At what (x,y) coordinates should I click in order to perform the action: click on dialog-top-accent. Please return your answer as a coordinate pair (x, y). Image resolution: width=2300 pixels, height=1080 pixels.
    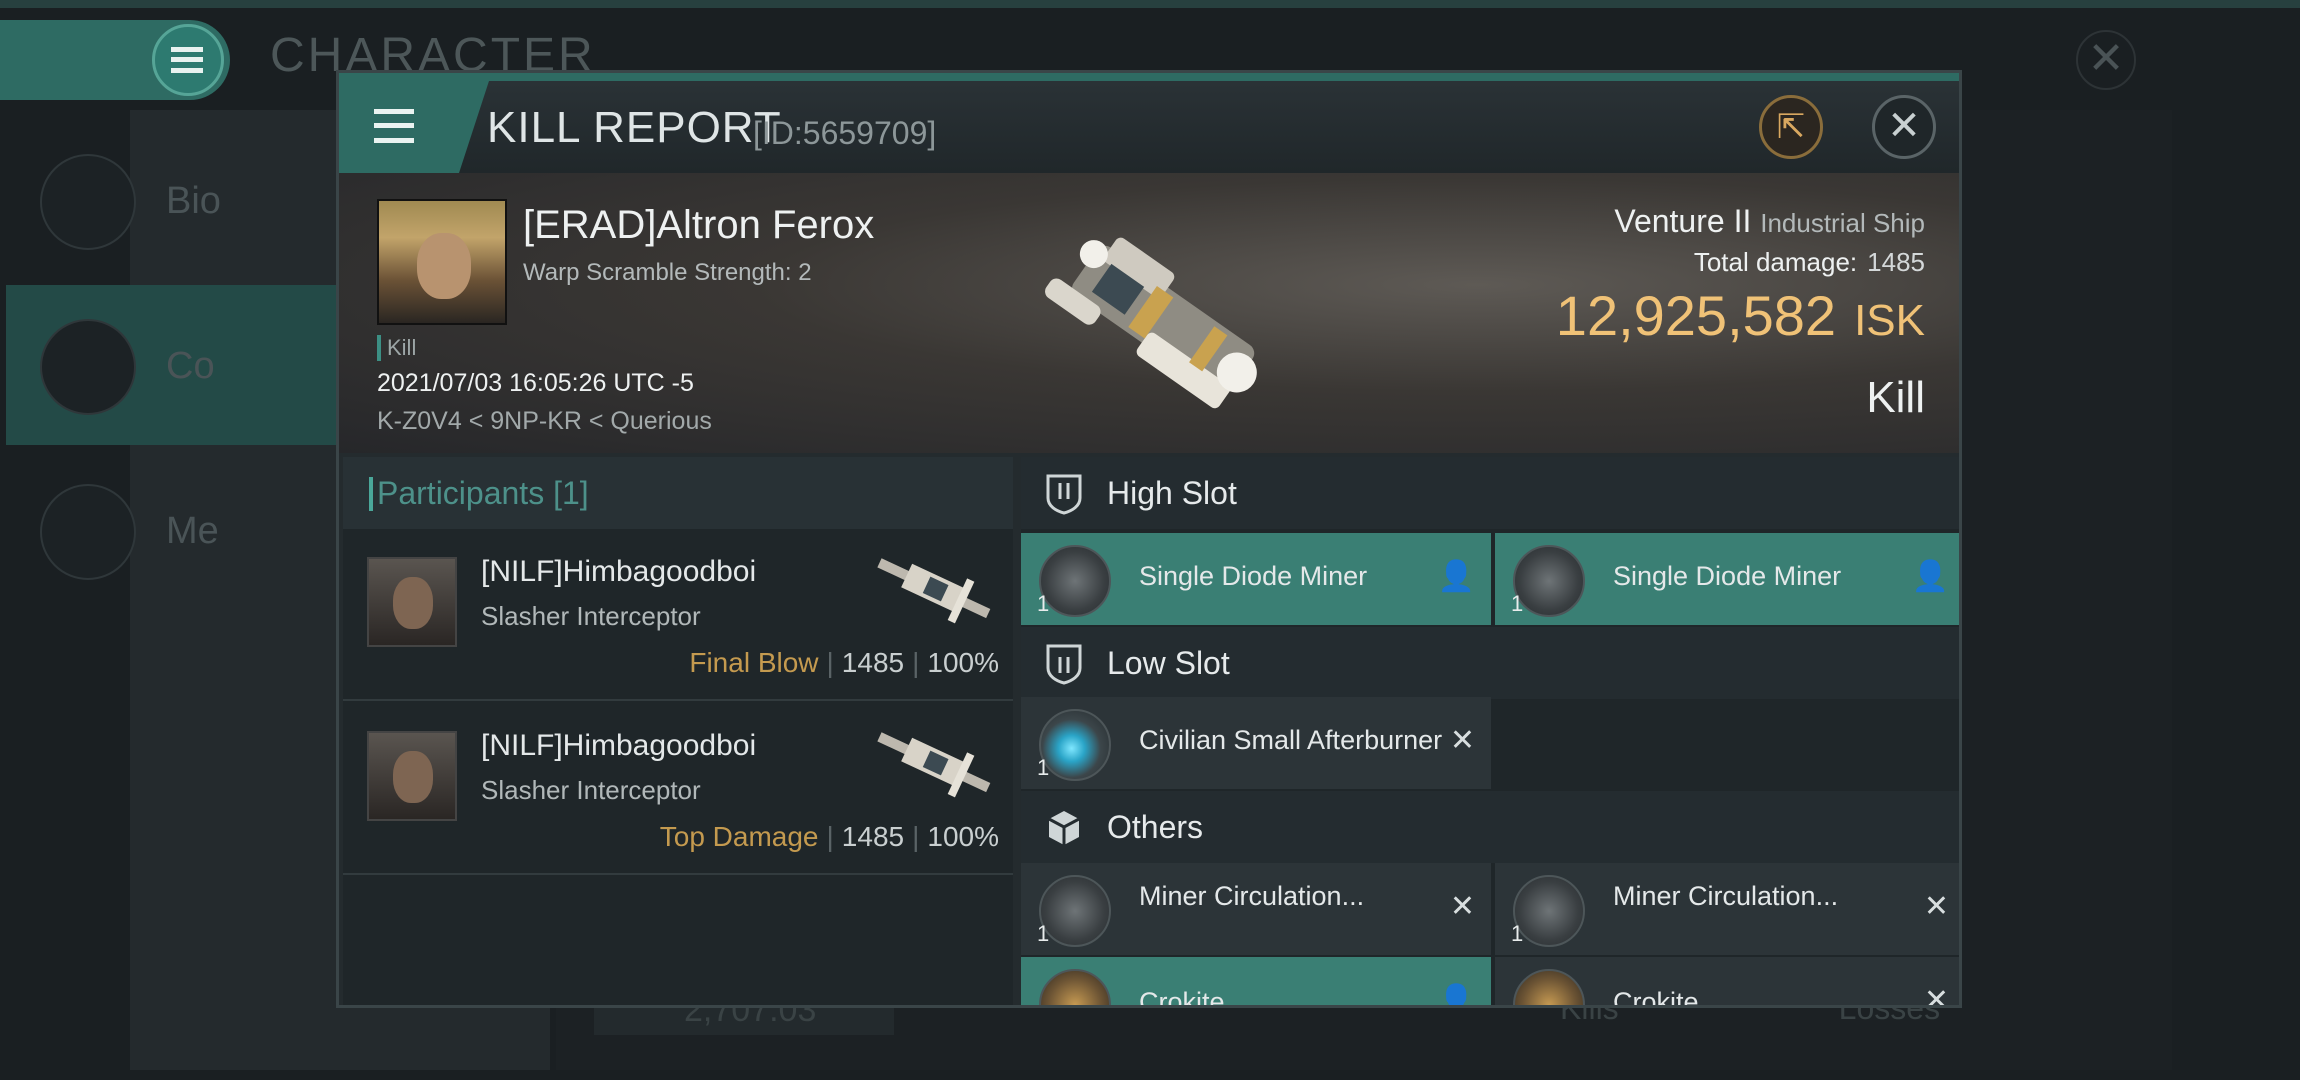
    Looking at the image, I should click on (1149, 77).